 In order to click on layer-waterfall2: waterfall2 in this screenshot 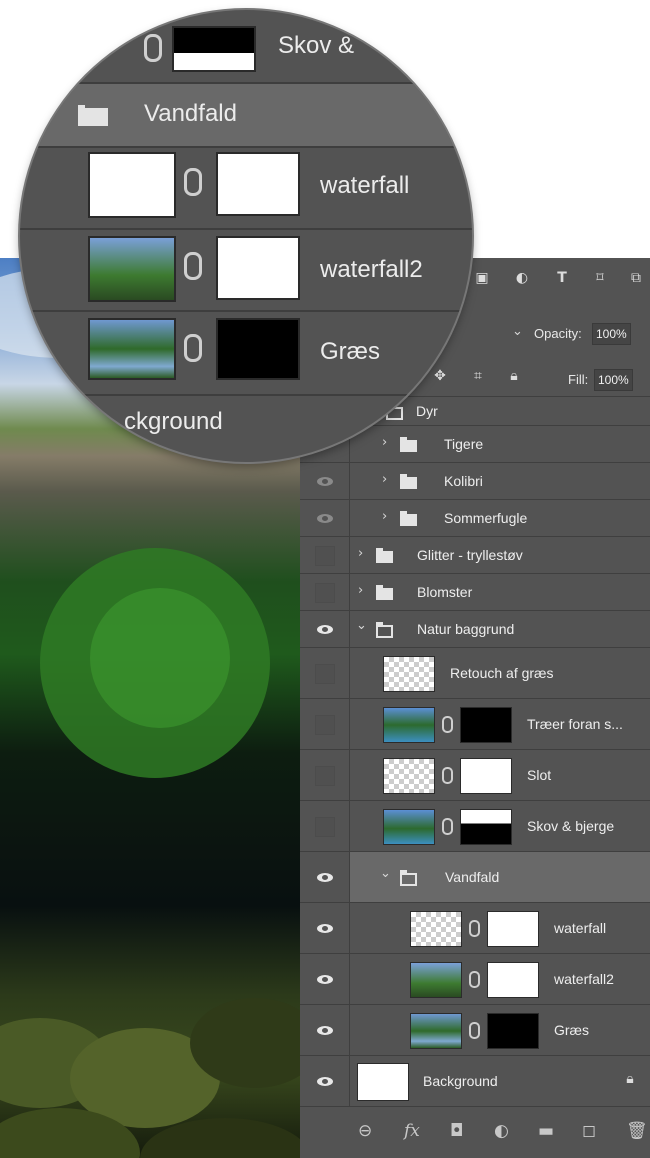, I will do `click(475, 978)`.